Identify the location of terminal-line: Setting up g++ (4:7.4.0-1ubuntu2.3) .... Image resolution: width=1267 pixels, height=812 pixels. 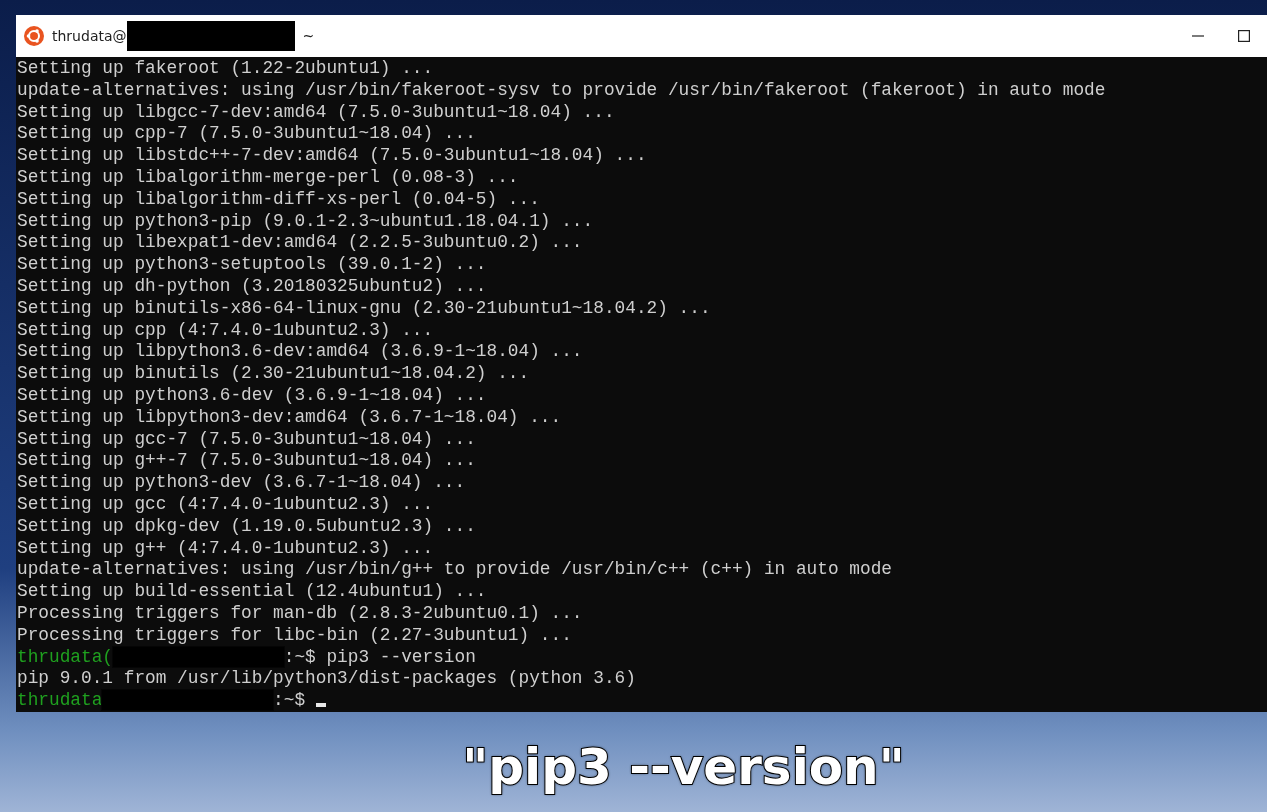
(226, 548).